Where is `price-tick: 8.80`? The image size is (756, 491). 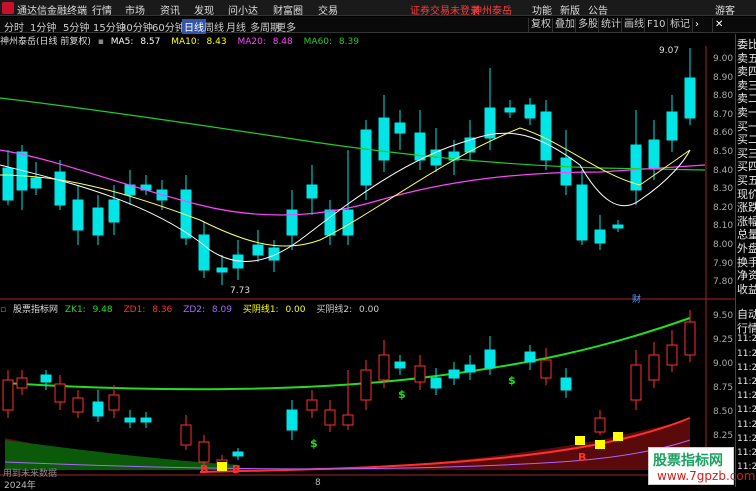 price-tick: 8.80 is located at coordinates (723, 96).